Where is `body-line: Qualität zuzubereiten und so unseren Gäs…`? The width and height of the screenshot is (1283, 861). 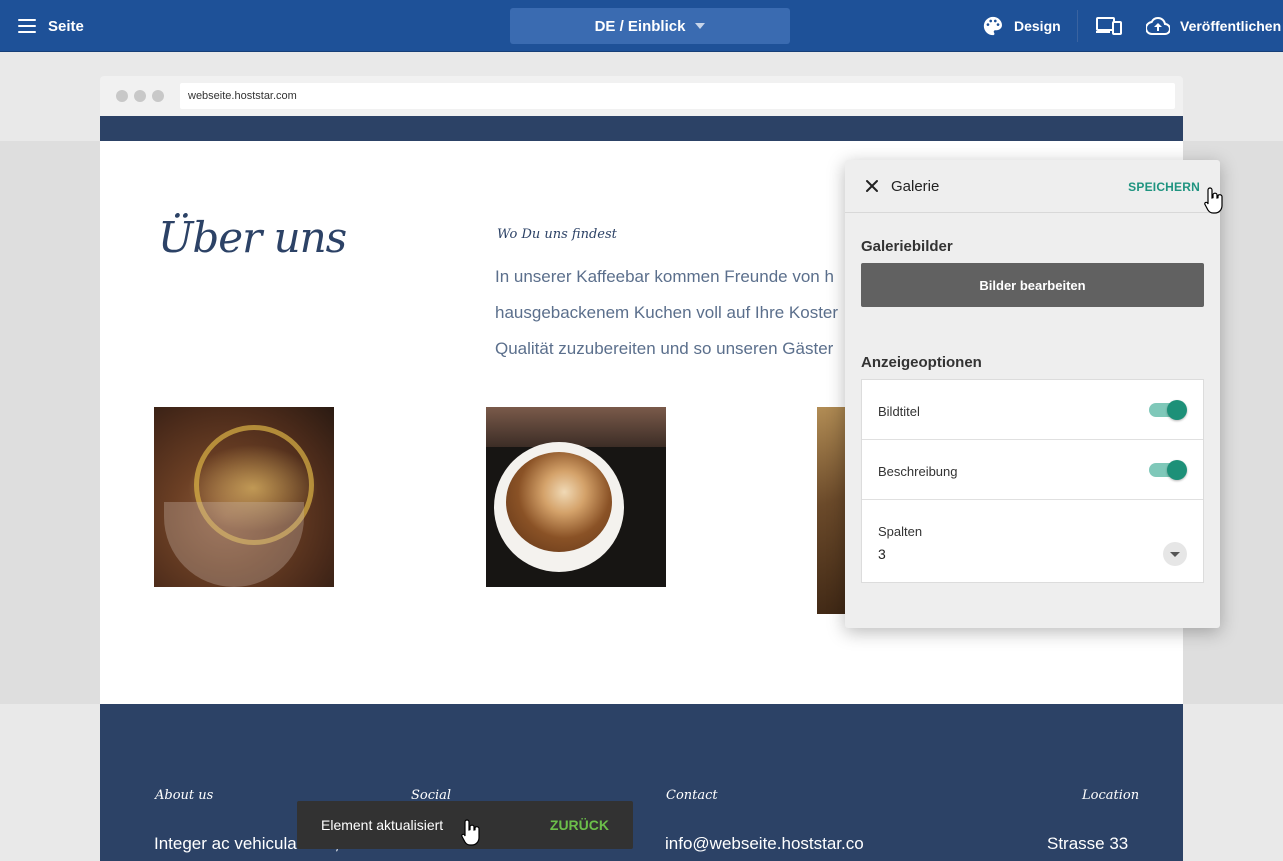 body-line: Qualität zuzubereiten und so unseren Gäs… is located at coordinates (664, 348).